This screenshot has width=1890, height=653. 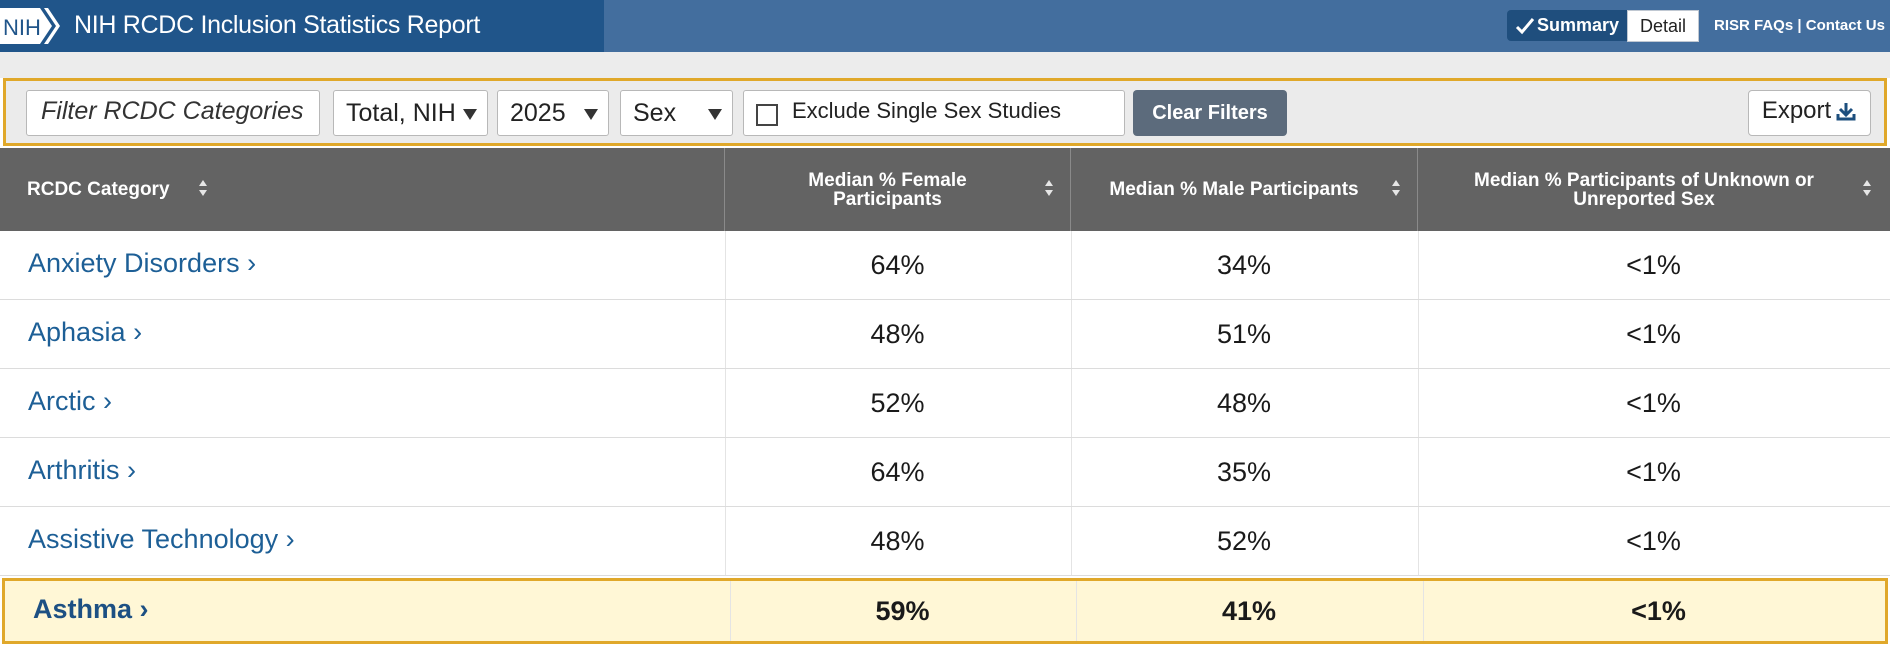 What do you see at coordinates (277, 25) in the screenshot?
I see `app-title: NIH RCDC Inclusion Statistics Report` at bounding box center [277, 25].